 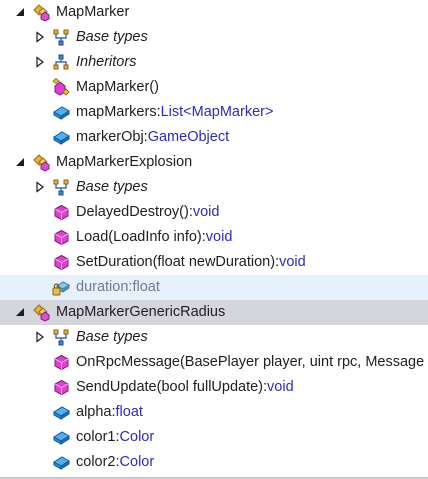 What do you see at coordinates (118, 112) in the screenshot?
I see `member-name: mapMarkers:` at bounding box center [118, 112].